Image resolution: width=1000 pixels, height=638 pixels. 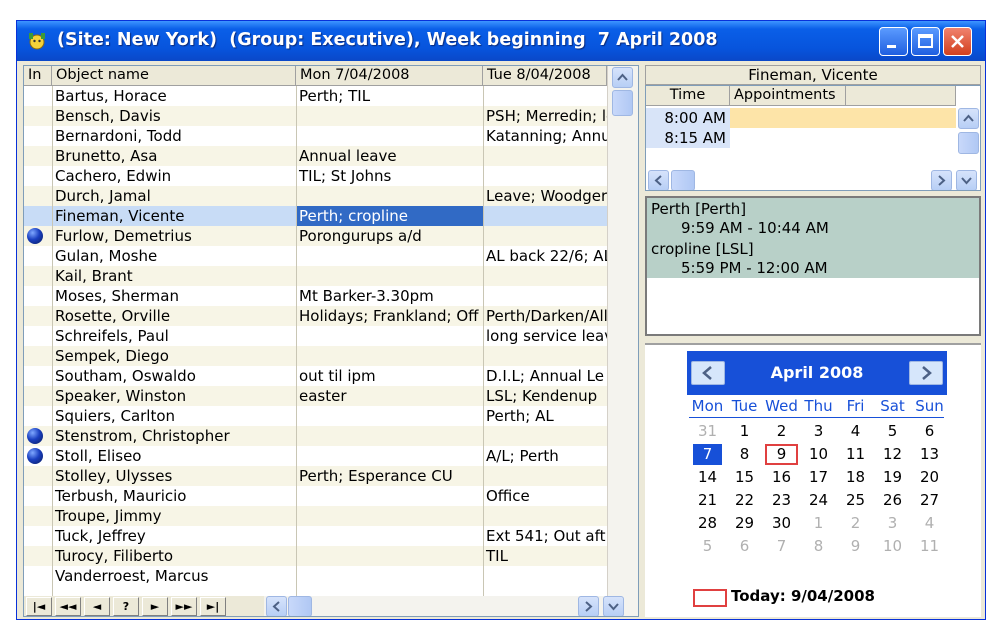 What do you see at coordinates (744, 477) in the screenshot?
I see `calendar-day: 15` at bounding box center [744, 477].